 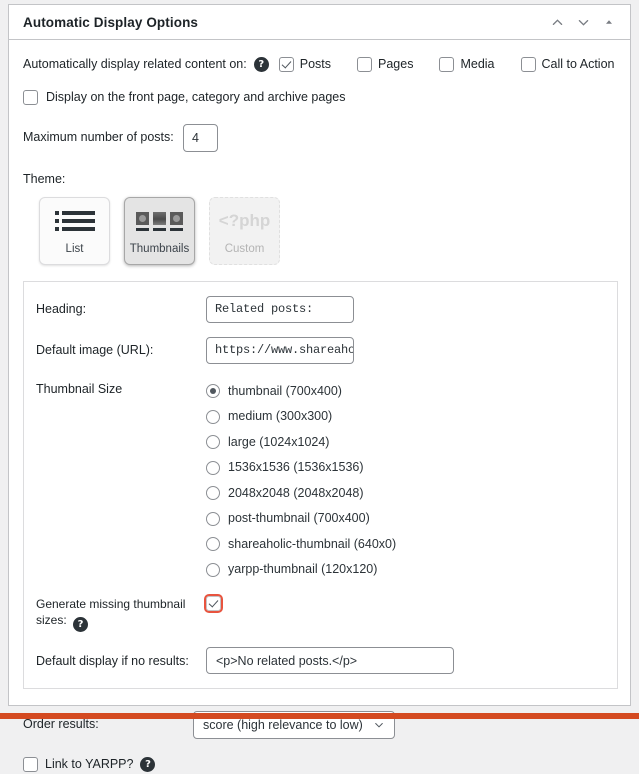 I want to click on heading-row: Heading: Related posts:, so click(x=319, y=309).